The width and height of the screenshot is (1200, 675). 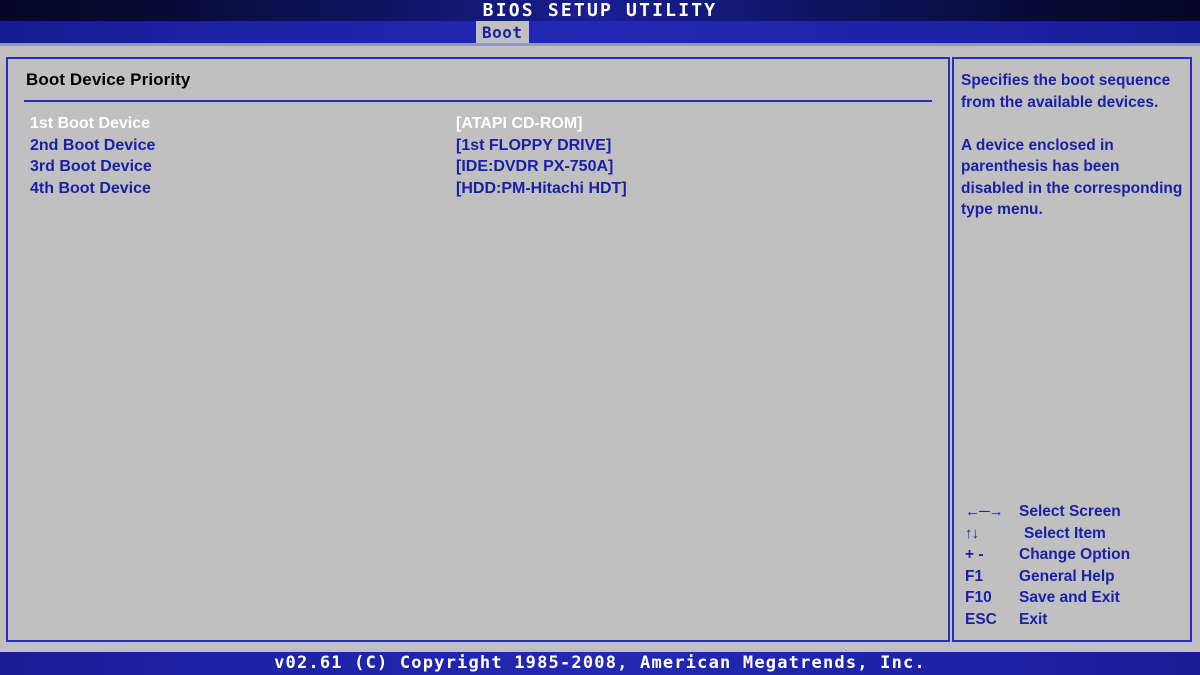 What do you see at coordinates (978, 597) in the screenshot?
I see `f10-key-icon: F10` at bounding box center [978, 597].